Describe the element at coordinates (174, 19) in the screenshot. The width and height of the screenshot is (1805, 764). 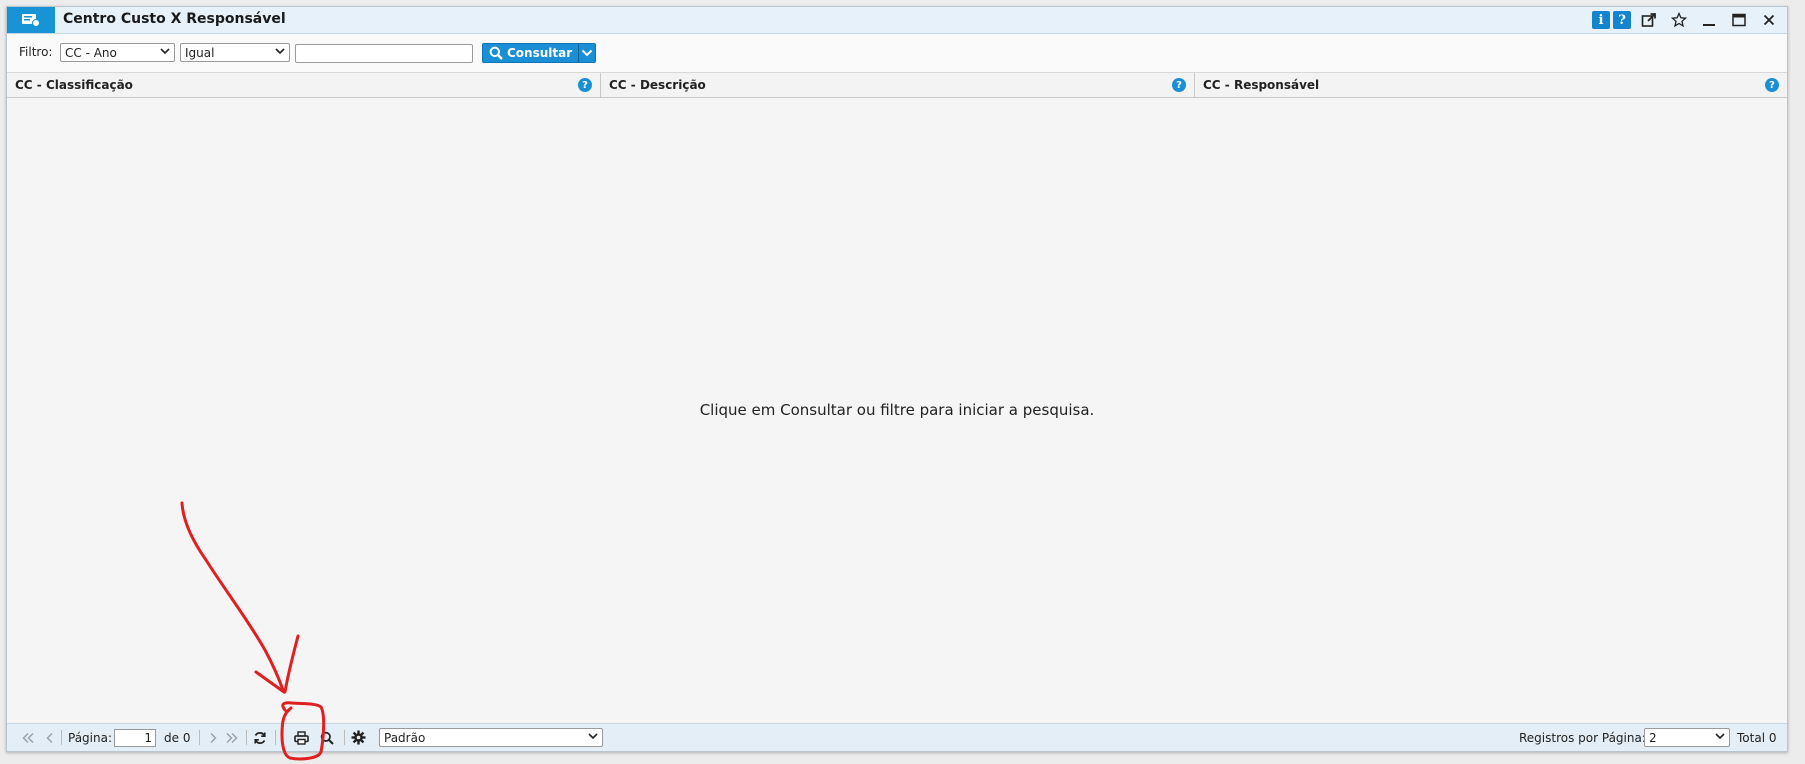
I see `window-title: Centro Custo X Responsável` at that location.